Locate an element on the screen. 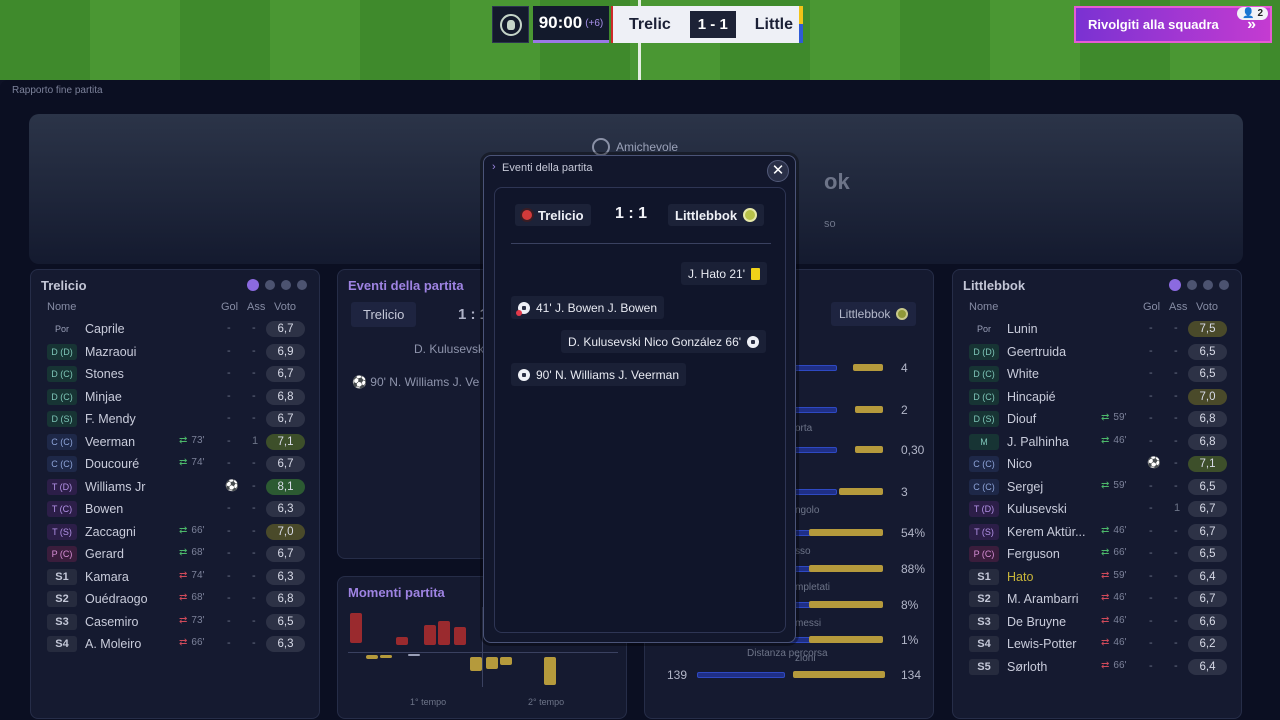 The height and width of the screenshot is (720, 1280). player-row: D (D) Mazraoui - -6,9 is located at coordinates (176, 352).